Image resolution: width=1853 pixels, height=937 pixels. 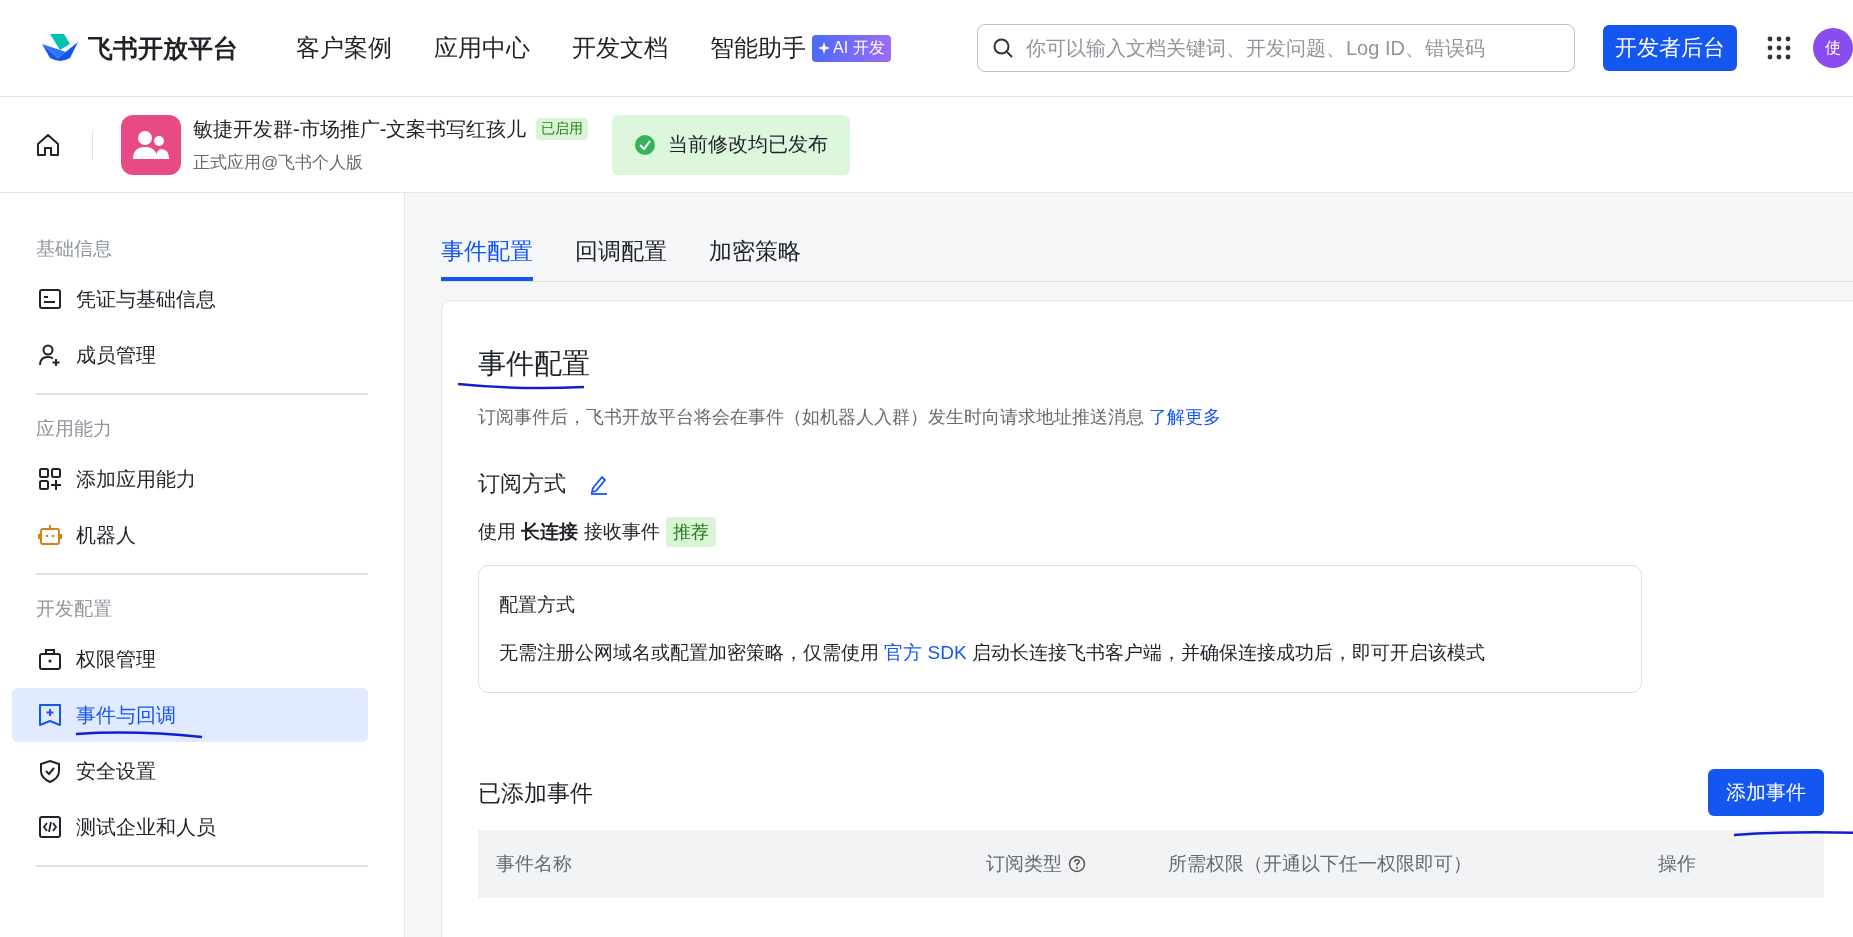 I want to click on brand-name: 飞书开放平台, so click(x=163, y=48).